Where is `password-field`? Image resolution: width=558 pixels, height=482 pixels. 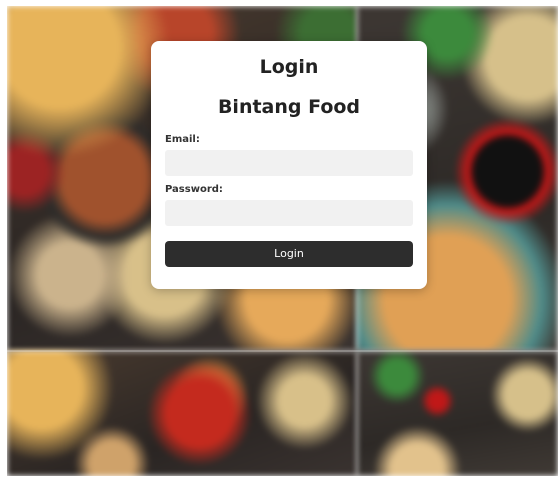
password-field is located at coordinates (289, 213).